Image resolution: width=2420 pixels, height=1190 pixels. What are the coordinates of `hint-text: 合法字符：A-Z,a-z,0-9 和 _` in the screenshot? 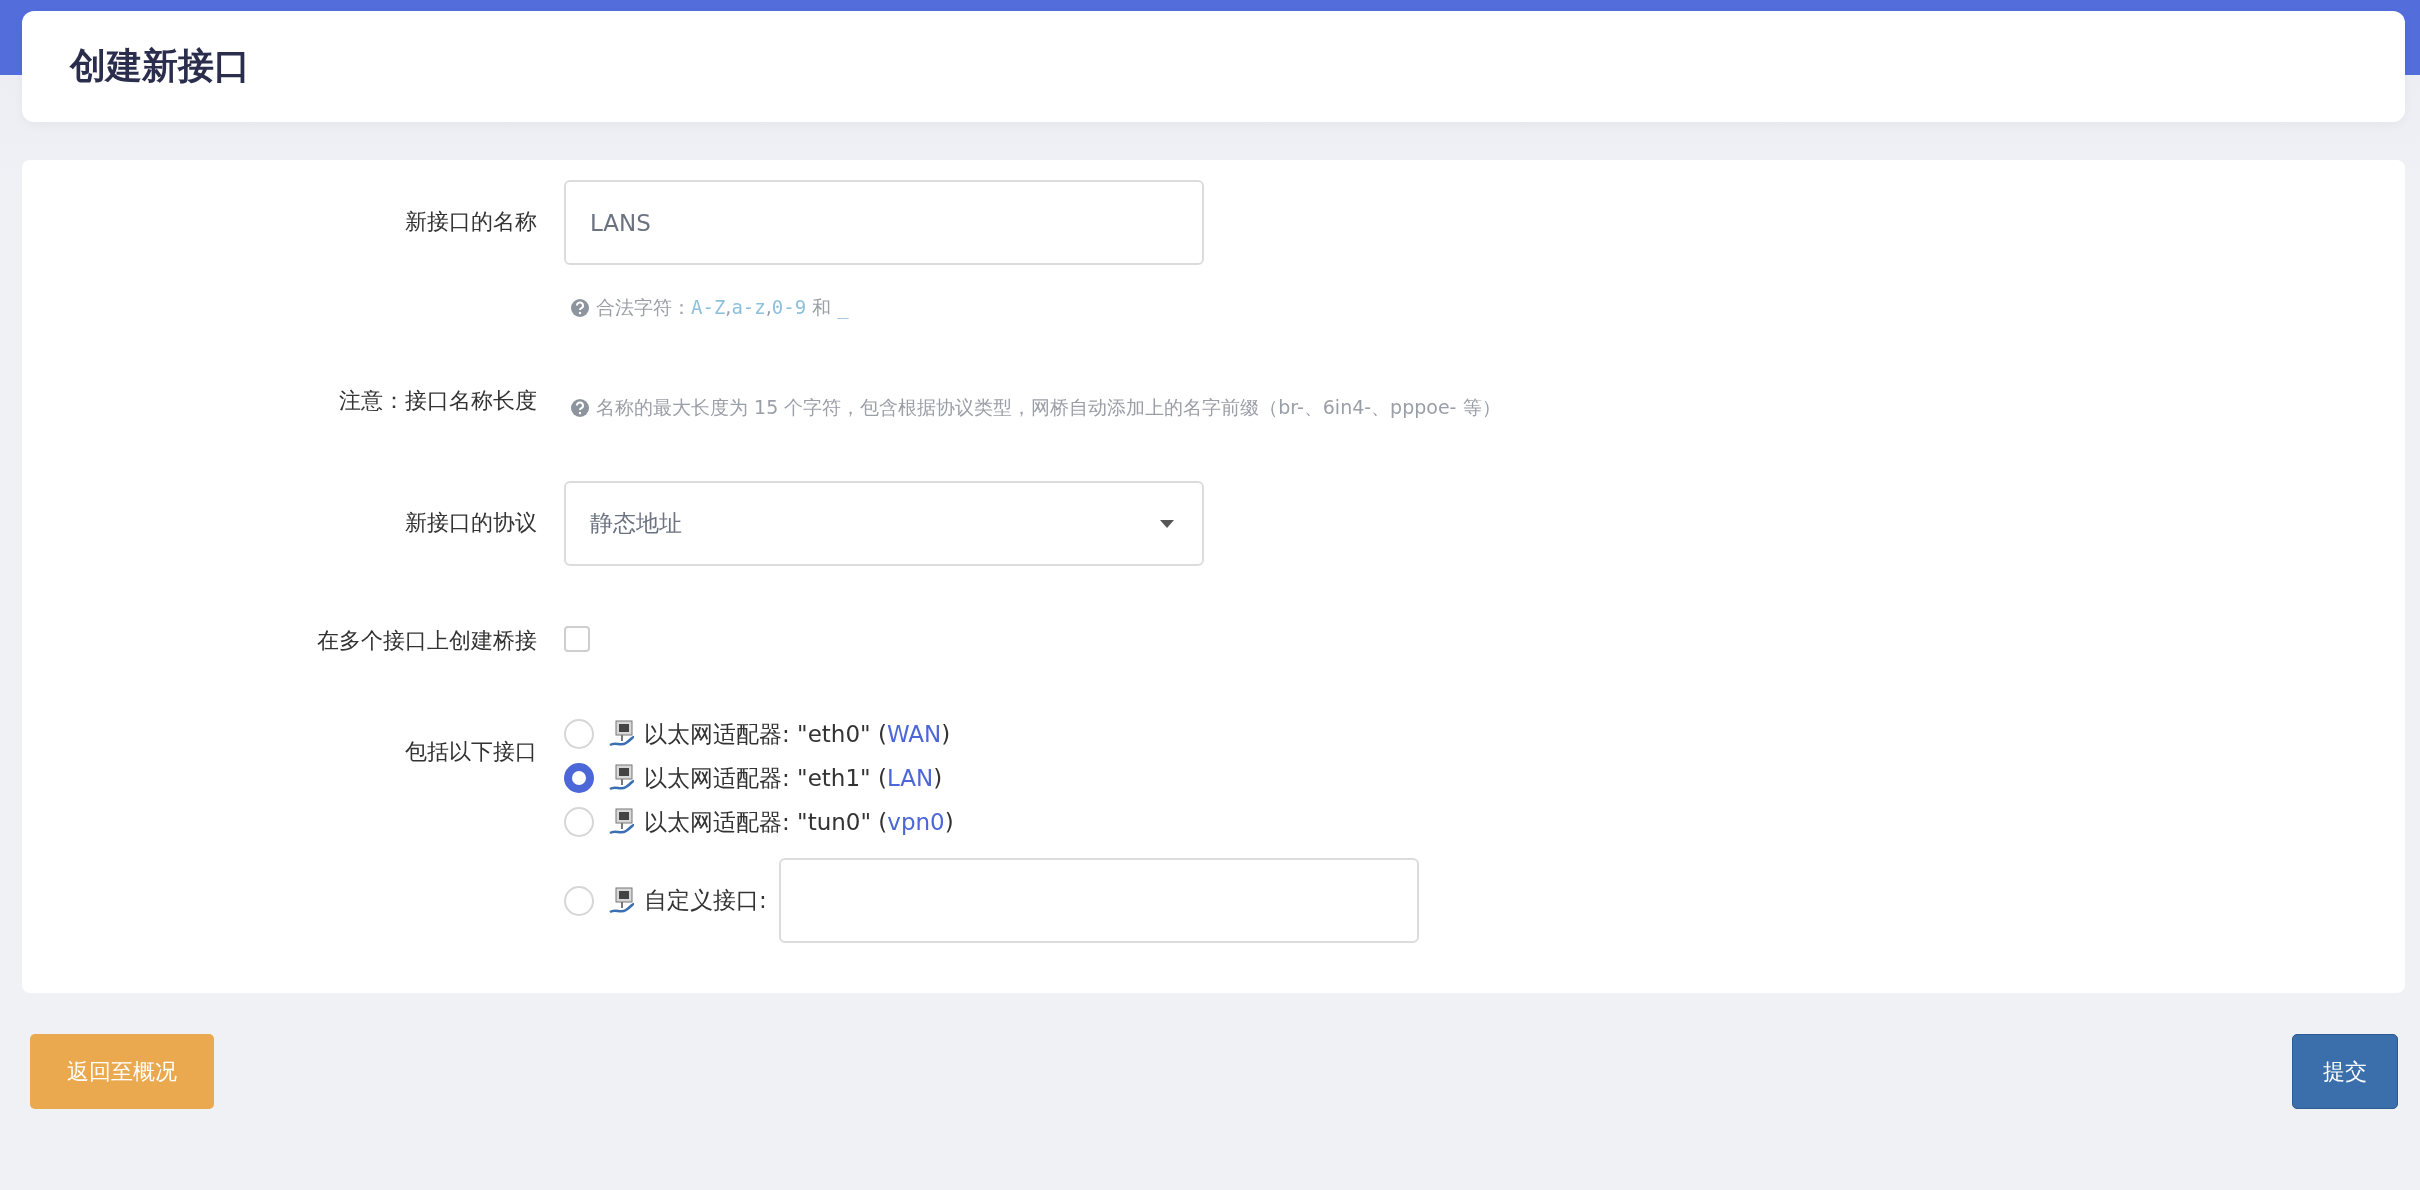 It's located at (722, 308).